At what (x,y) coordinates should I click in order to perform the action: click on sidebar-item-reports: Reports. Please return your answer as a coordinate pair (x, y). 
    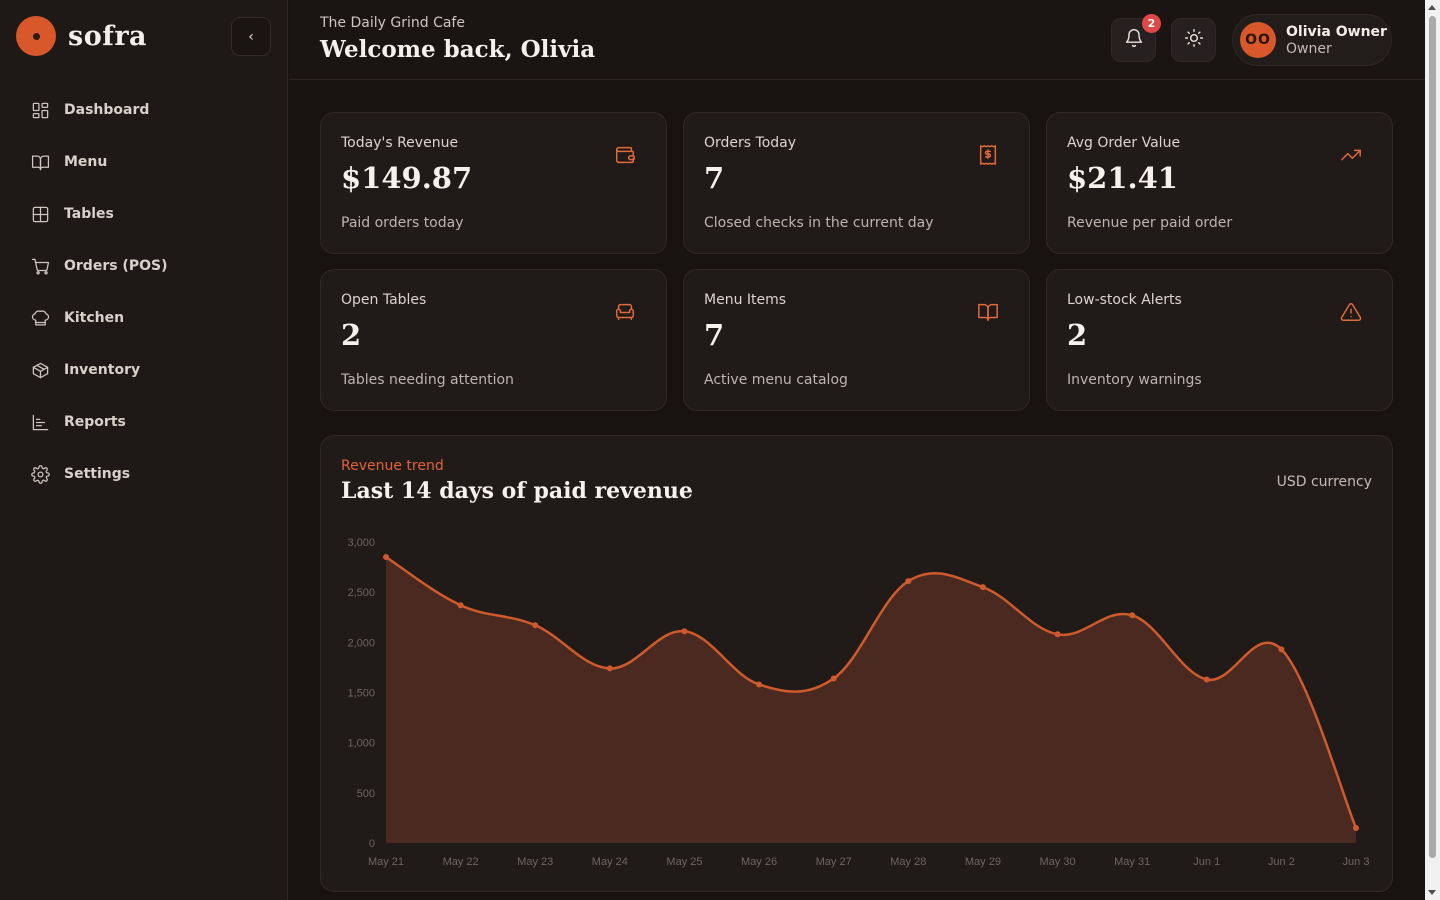
    Looking at the image, I should click on (144, 422).